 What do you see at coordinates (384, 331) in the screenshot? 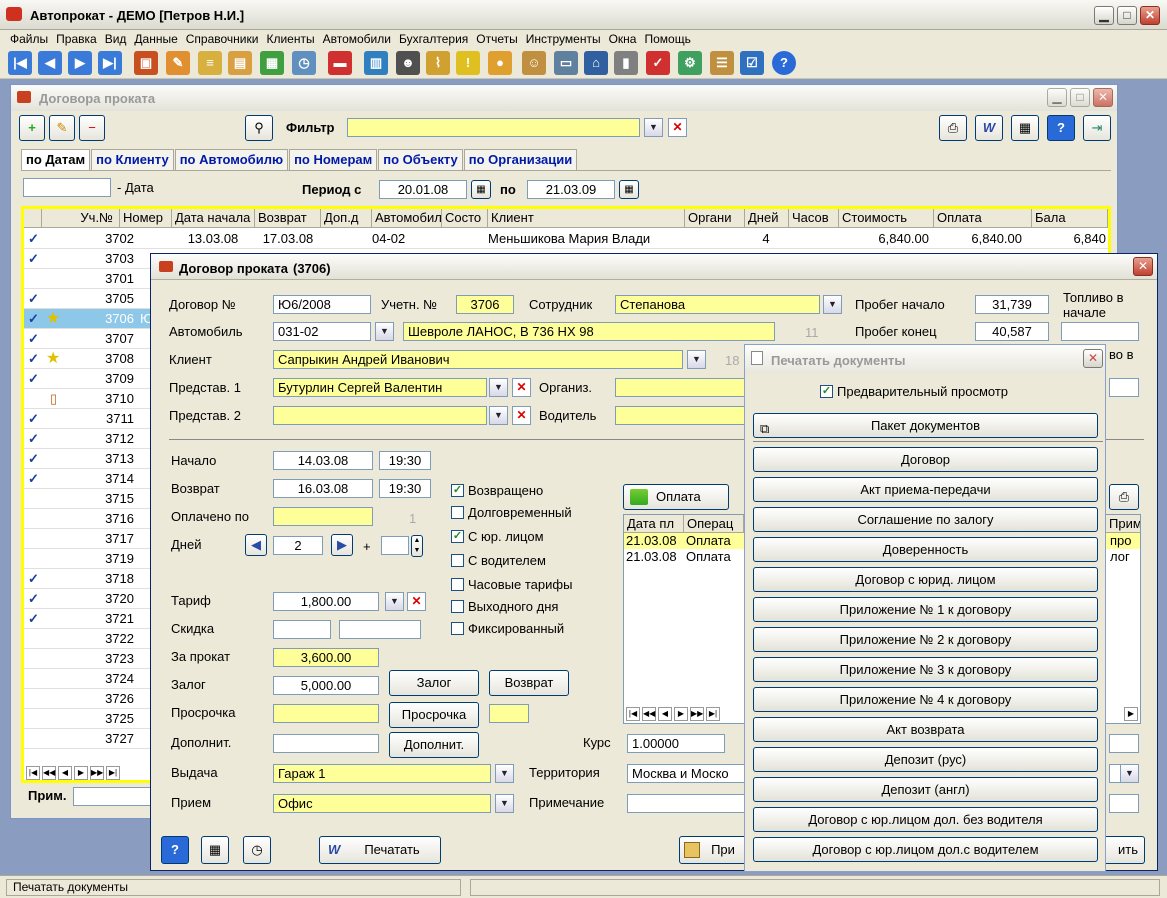
I see `auto-dropdown: ▼` at bounding box center [384, 331].